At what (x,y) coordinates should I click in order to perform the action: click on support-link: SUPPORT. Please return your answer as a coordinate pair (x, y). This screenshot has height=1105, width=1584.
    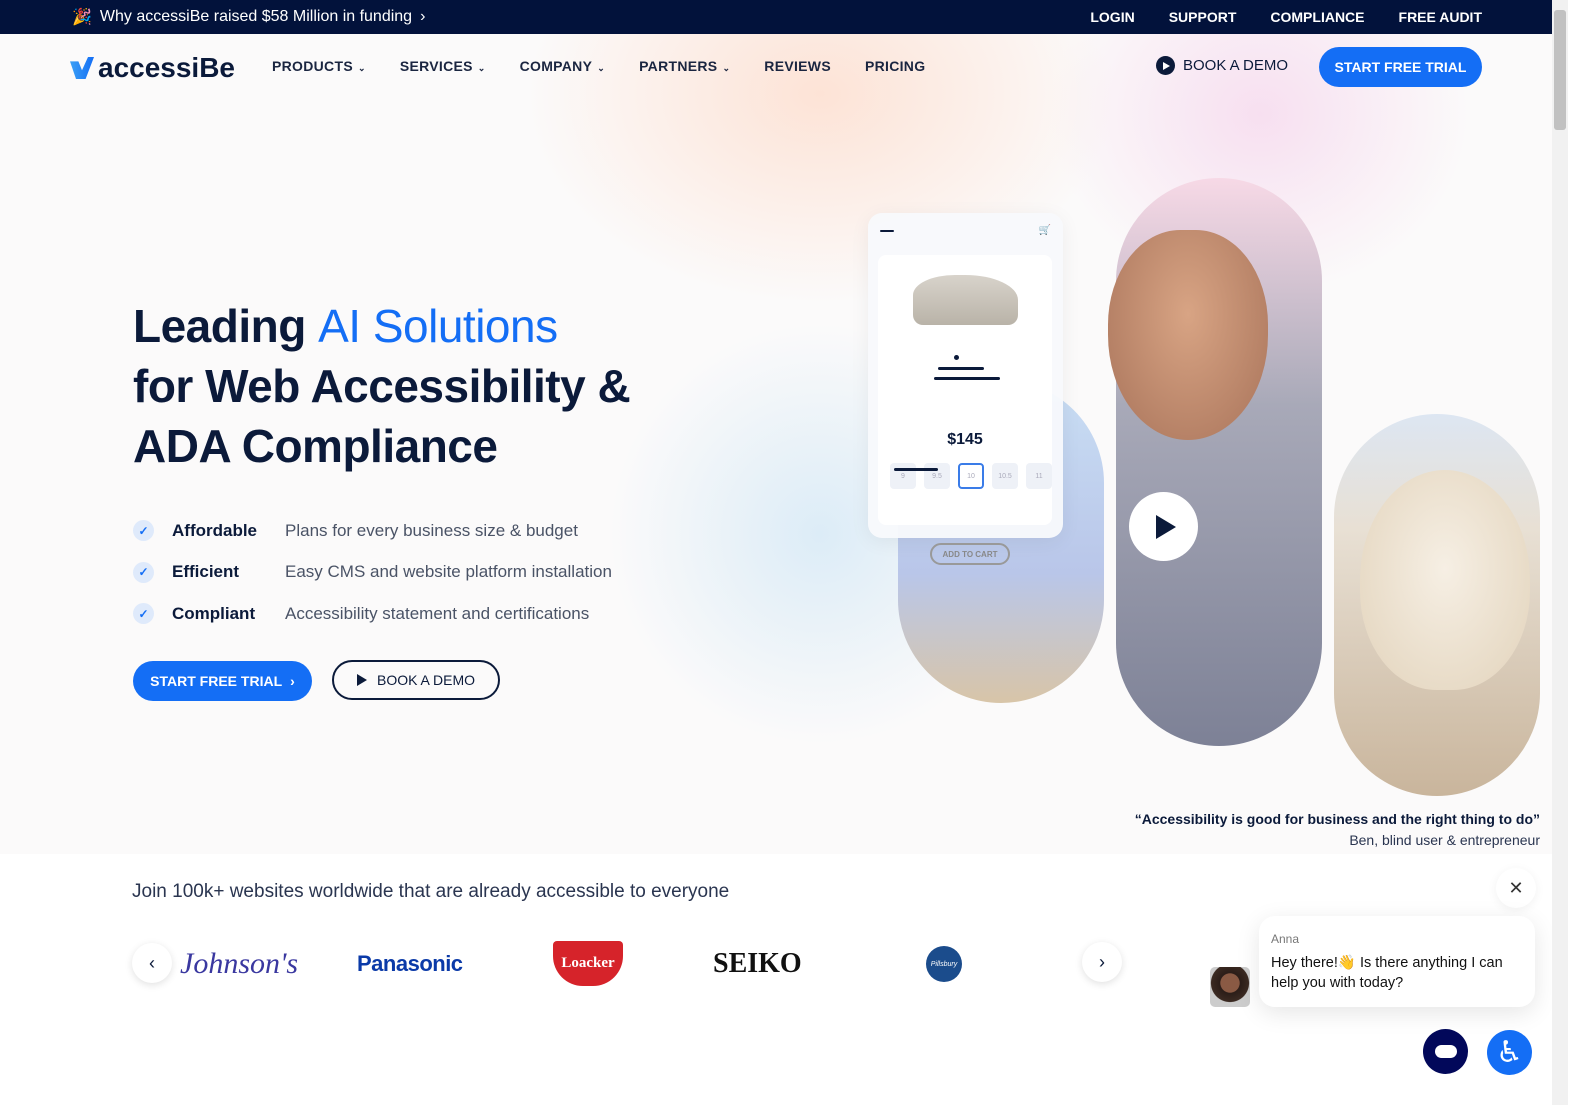
    Looking at the image, I should click on (1203, 17).